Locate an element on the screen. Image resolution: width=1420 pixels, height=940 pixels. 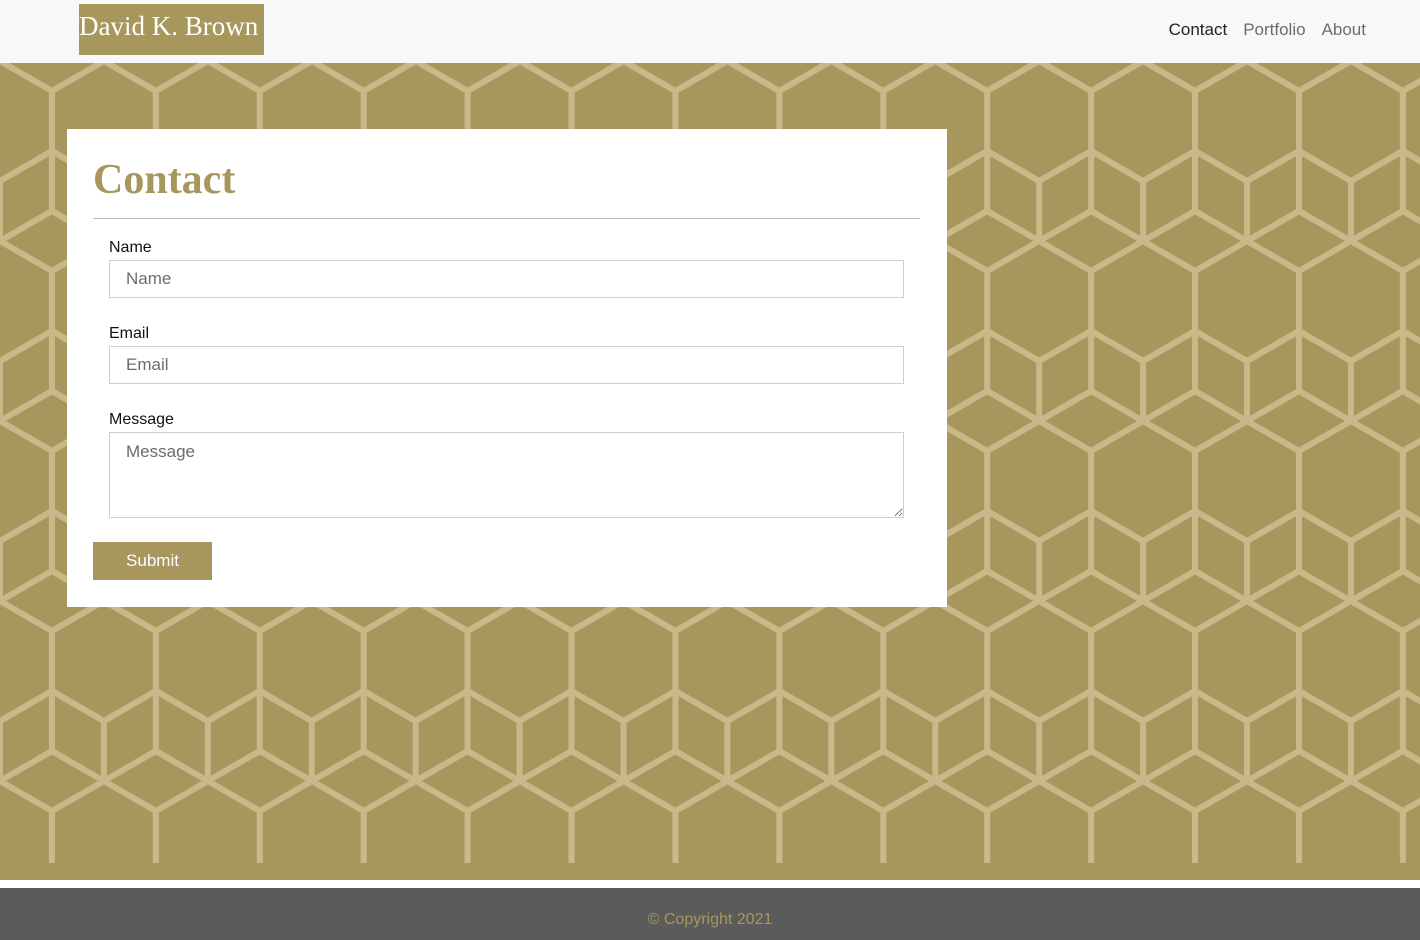
message-field is located at coordinates (506, 475).